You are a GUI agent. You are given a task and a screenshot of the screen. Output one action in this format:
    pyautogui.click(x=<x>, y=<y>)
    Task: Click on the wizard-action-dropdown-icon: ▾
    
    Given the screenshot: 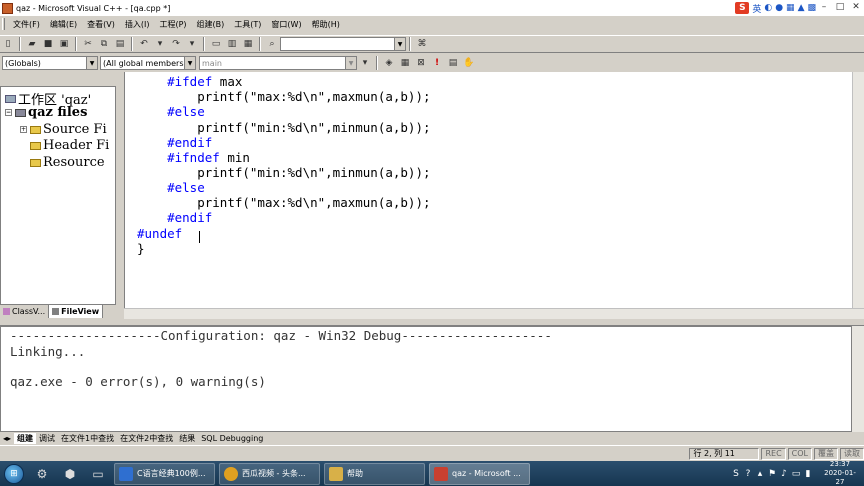 What is the action you would take?
    pyautogui.click(x=365, y=63)
    